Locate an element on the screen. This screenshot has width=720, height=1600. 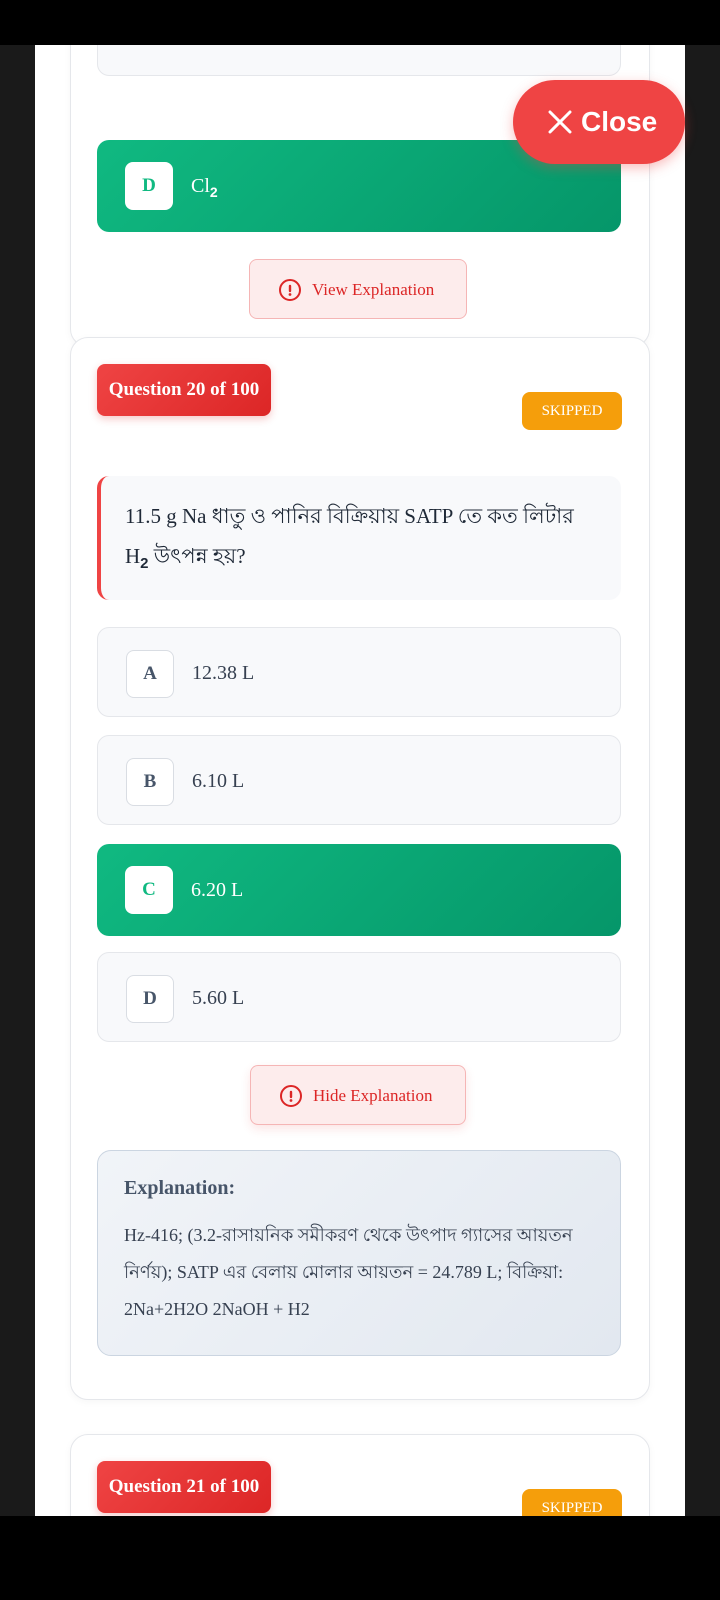
explanation-title: Explanation: is located at coordinates (180, 1188).